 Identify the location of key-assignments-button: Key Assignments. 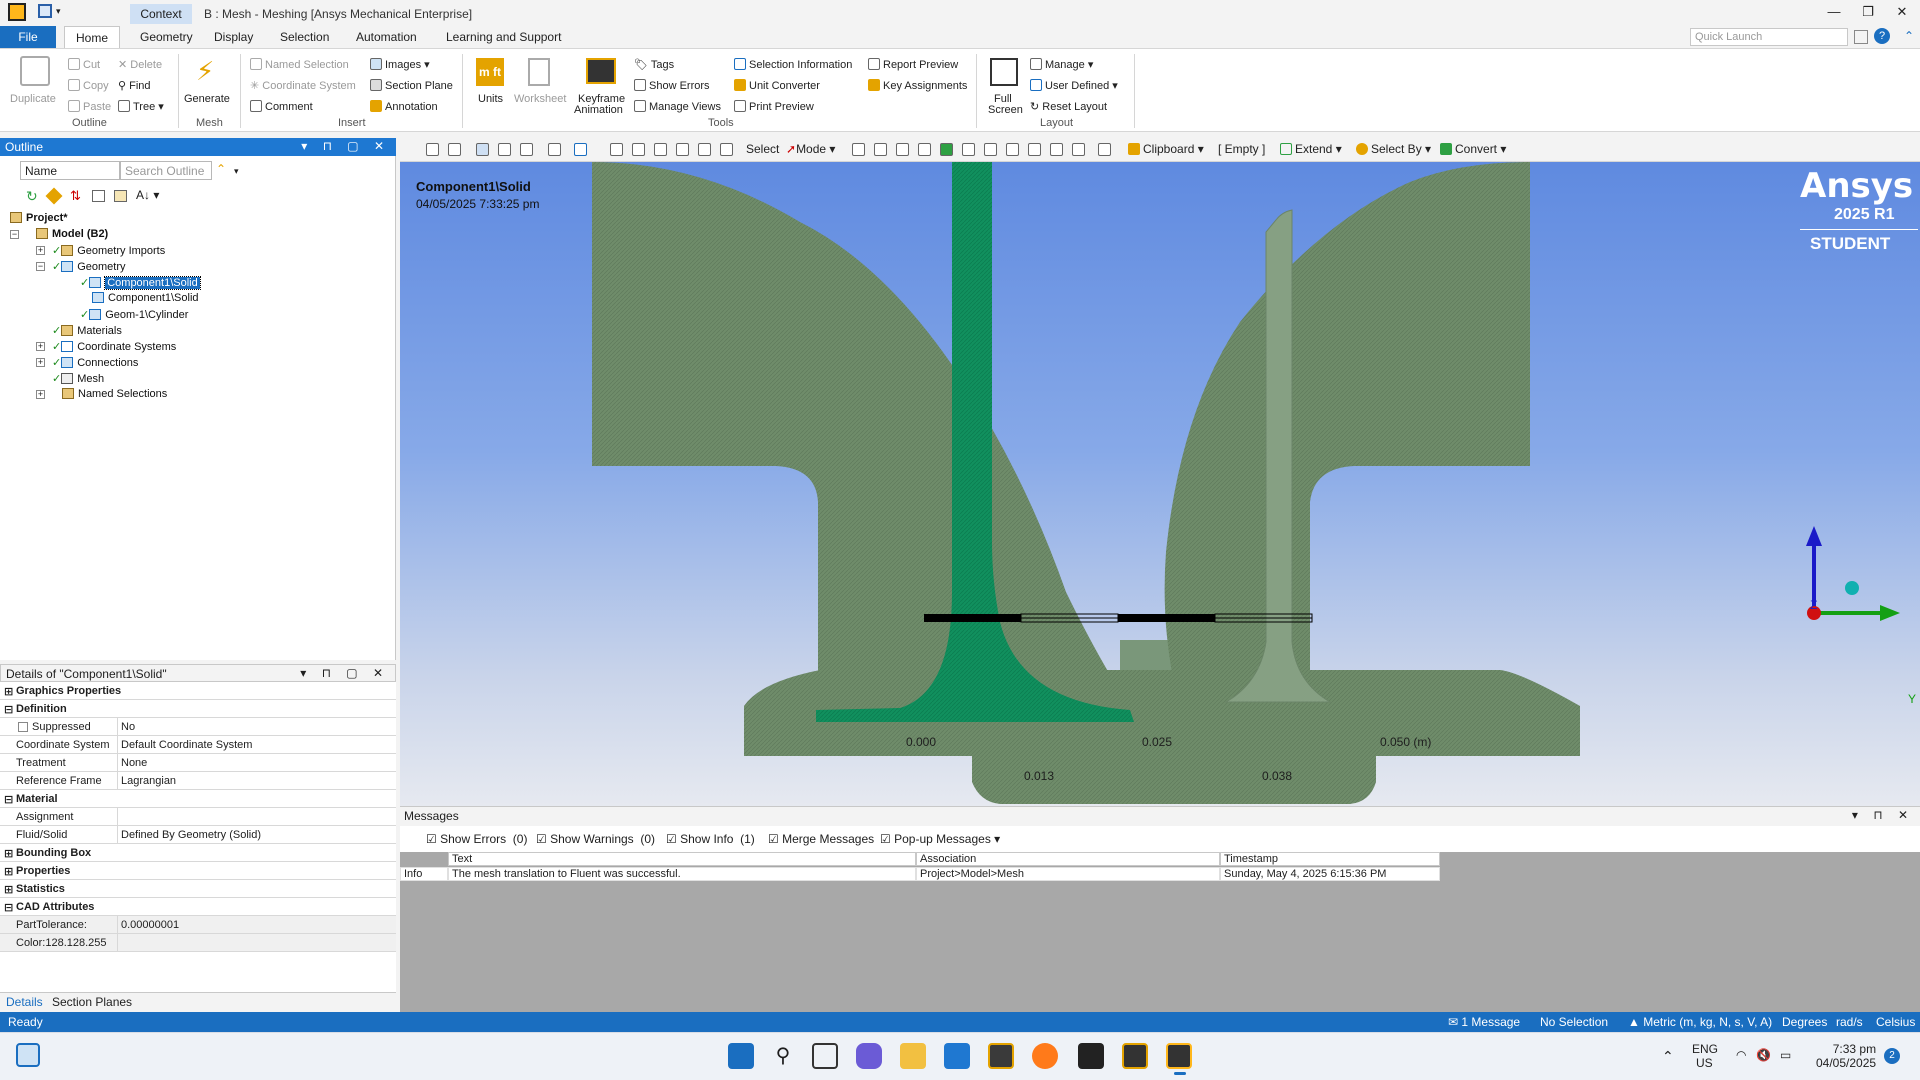
(917, 85).